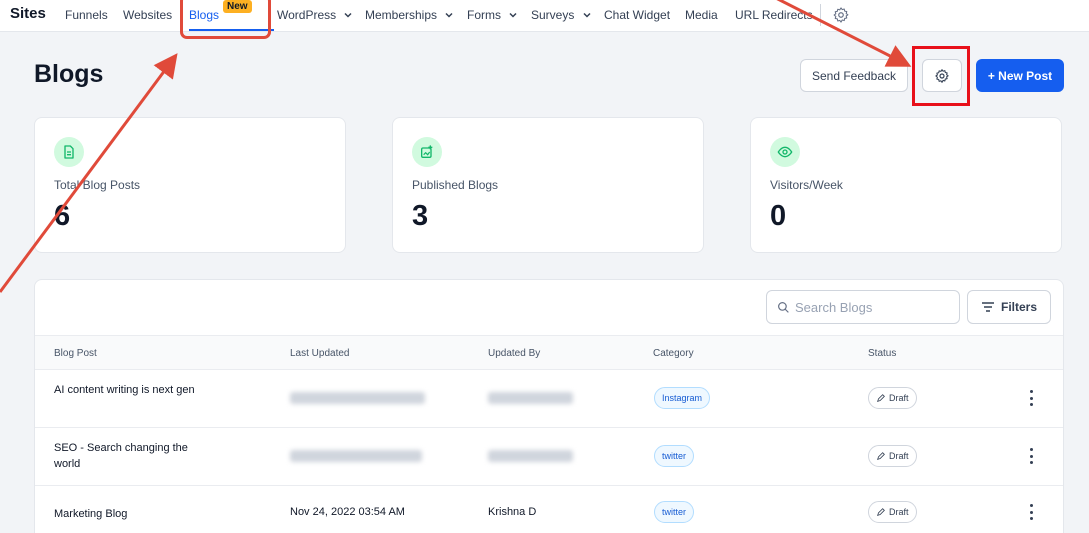 The width and height of the screenshot is (1089, 533). I want to click on column-header-last-updated: Last Updated, so click(320, 353).